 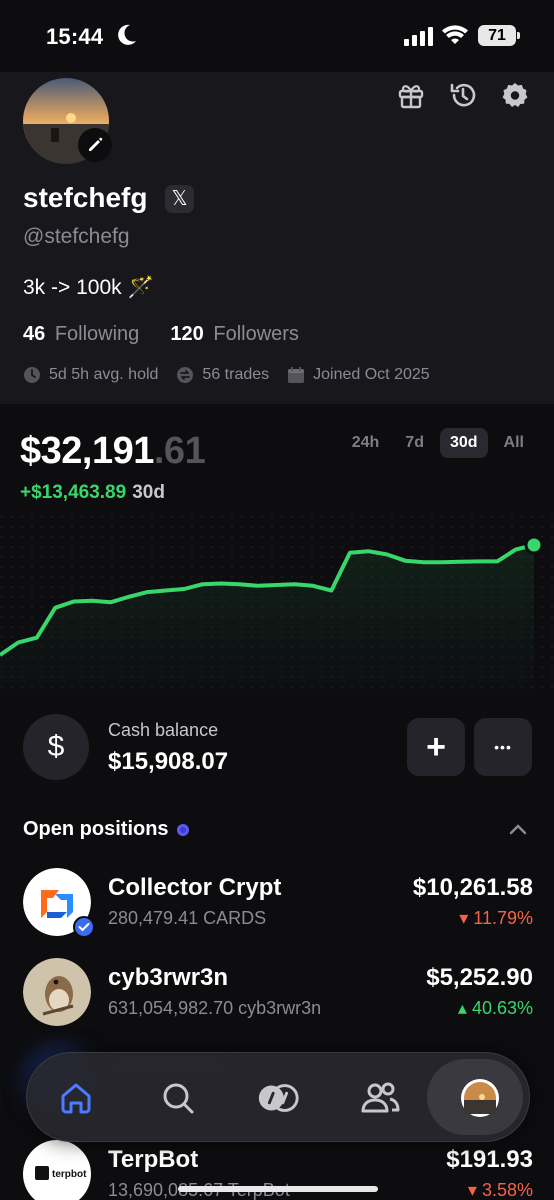 What do you see at coordinates (278, 747) in the screenshot?
I see `cash-balance-card: $ Cash balance $15,908.07 + •••` at bounding box center [278, 747].